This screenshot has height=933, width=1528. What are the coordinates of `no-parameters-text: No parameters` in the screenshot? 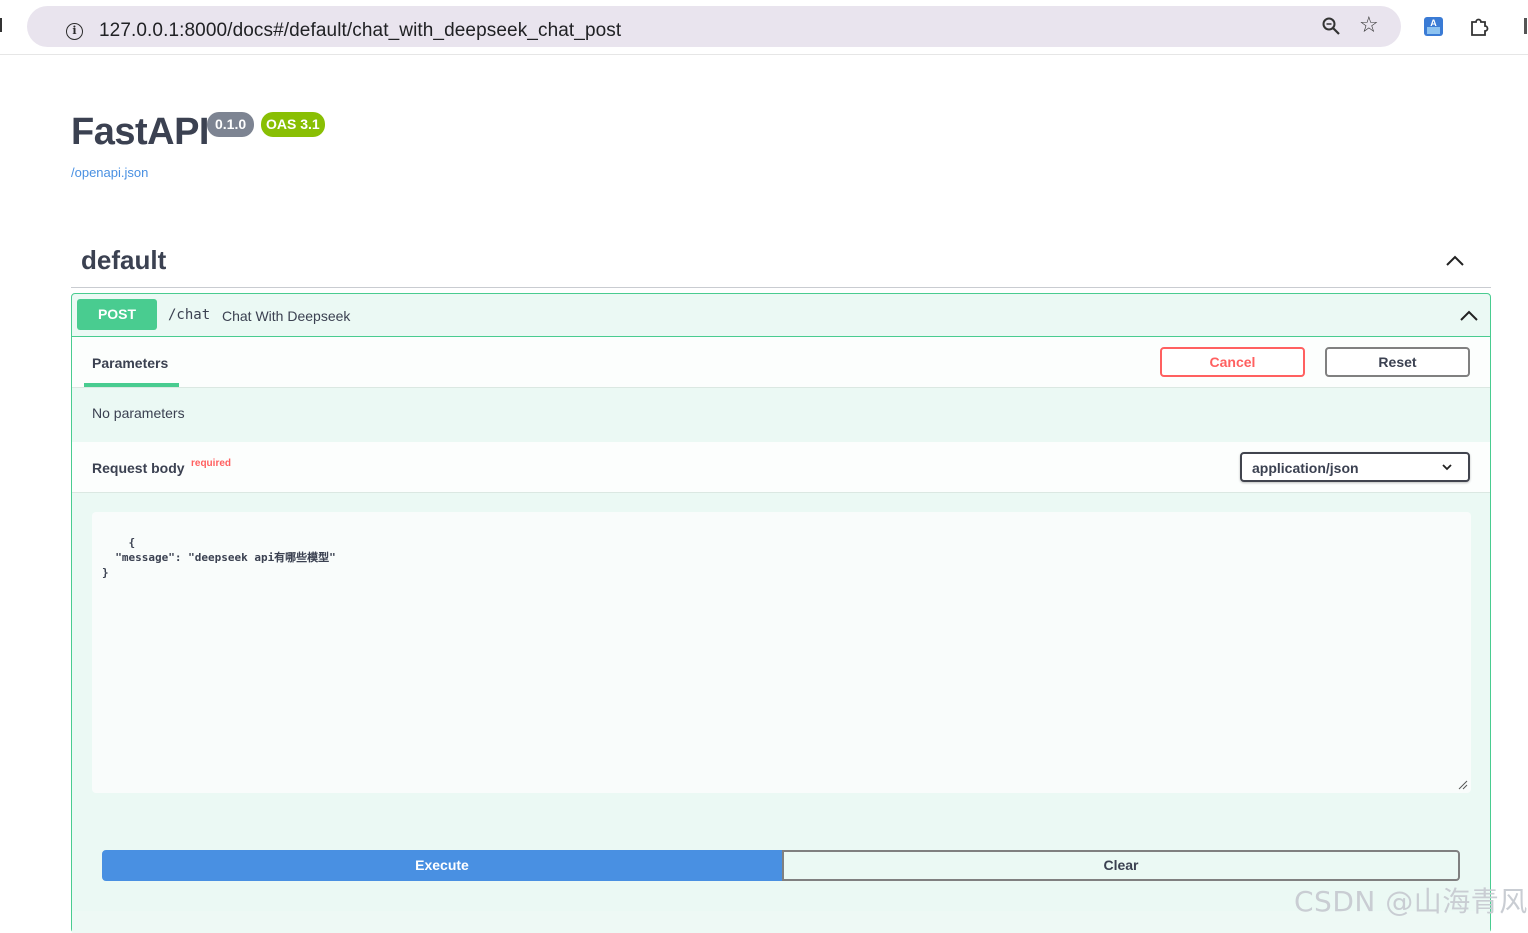 It's located at (138, 413).